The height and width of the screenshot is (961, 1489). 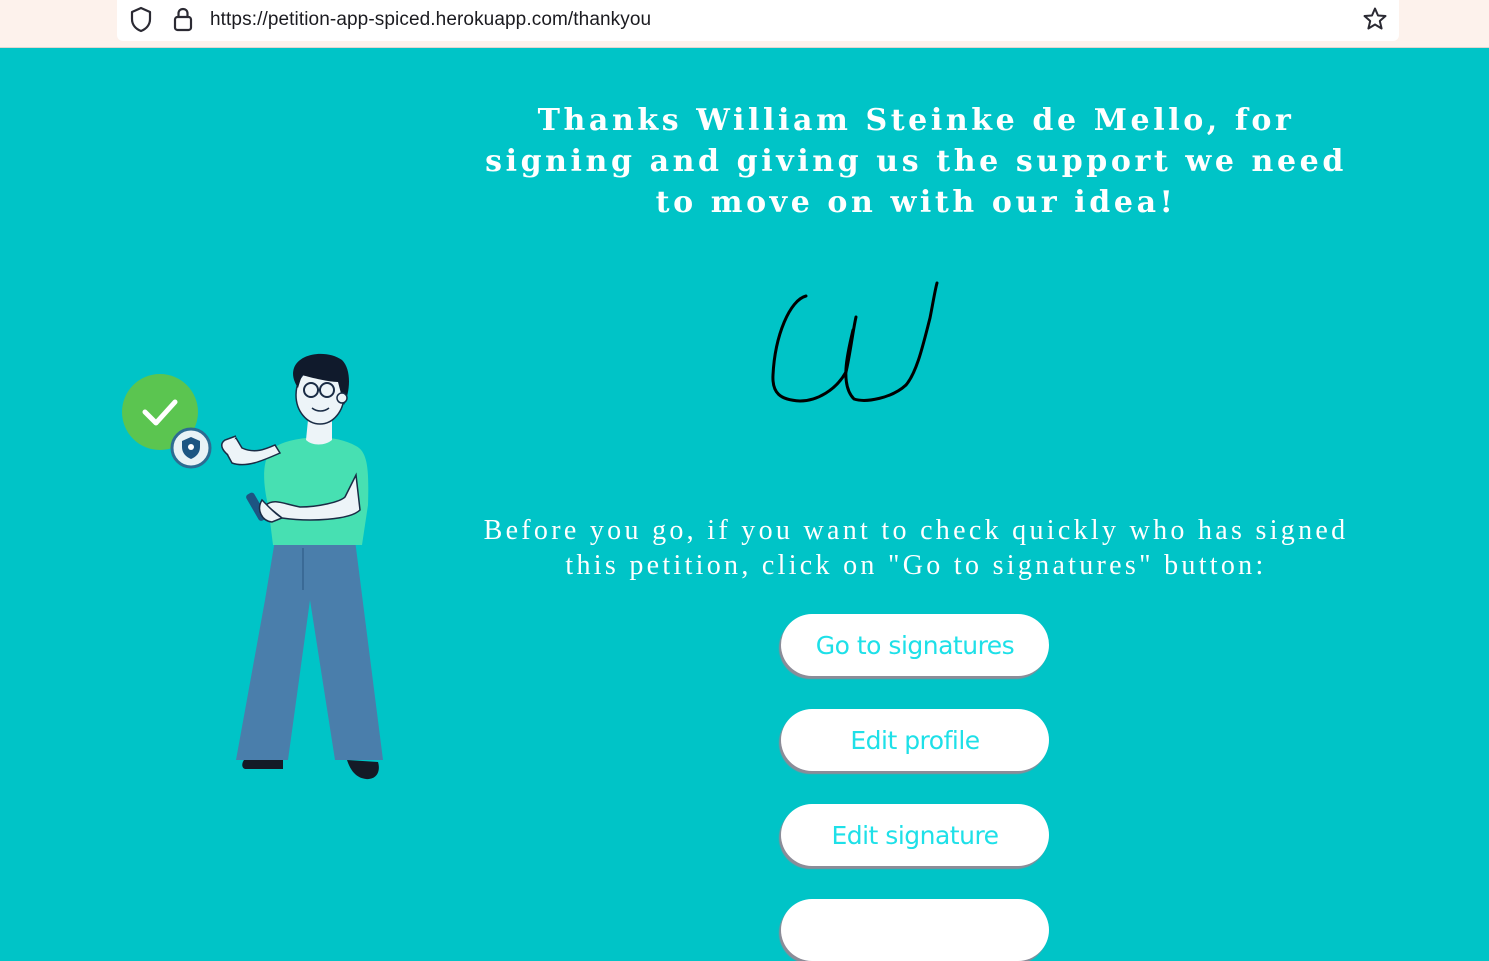 What do you see at coordinates (252, 566) in the screenshot?
I see `thumbs-up-person-illustration` at bounding box center [252, 566].